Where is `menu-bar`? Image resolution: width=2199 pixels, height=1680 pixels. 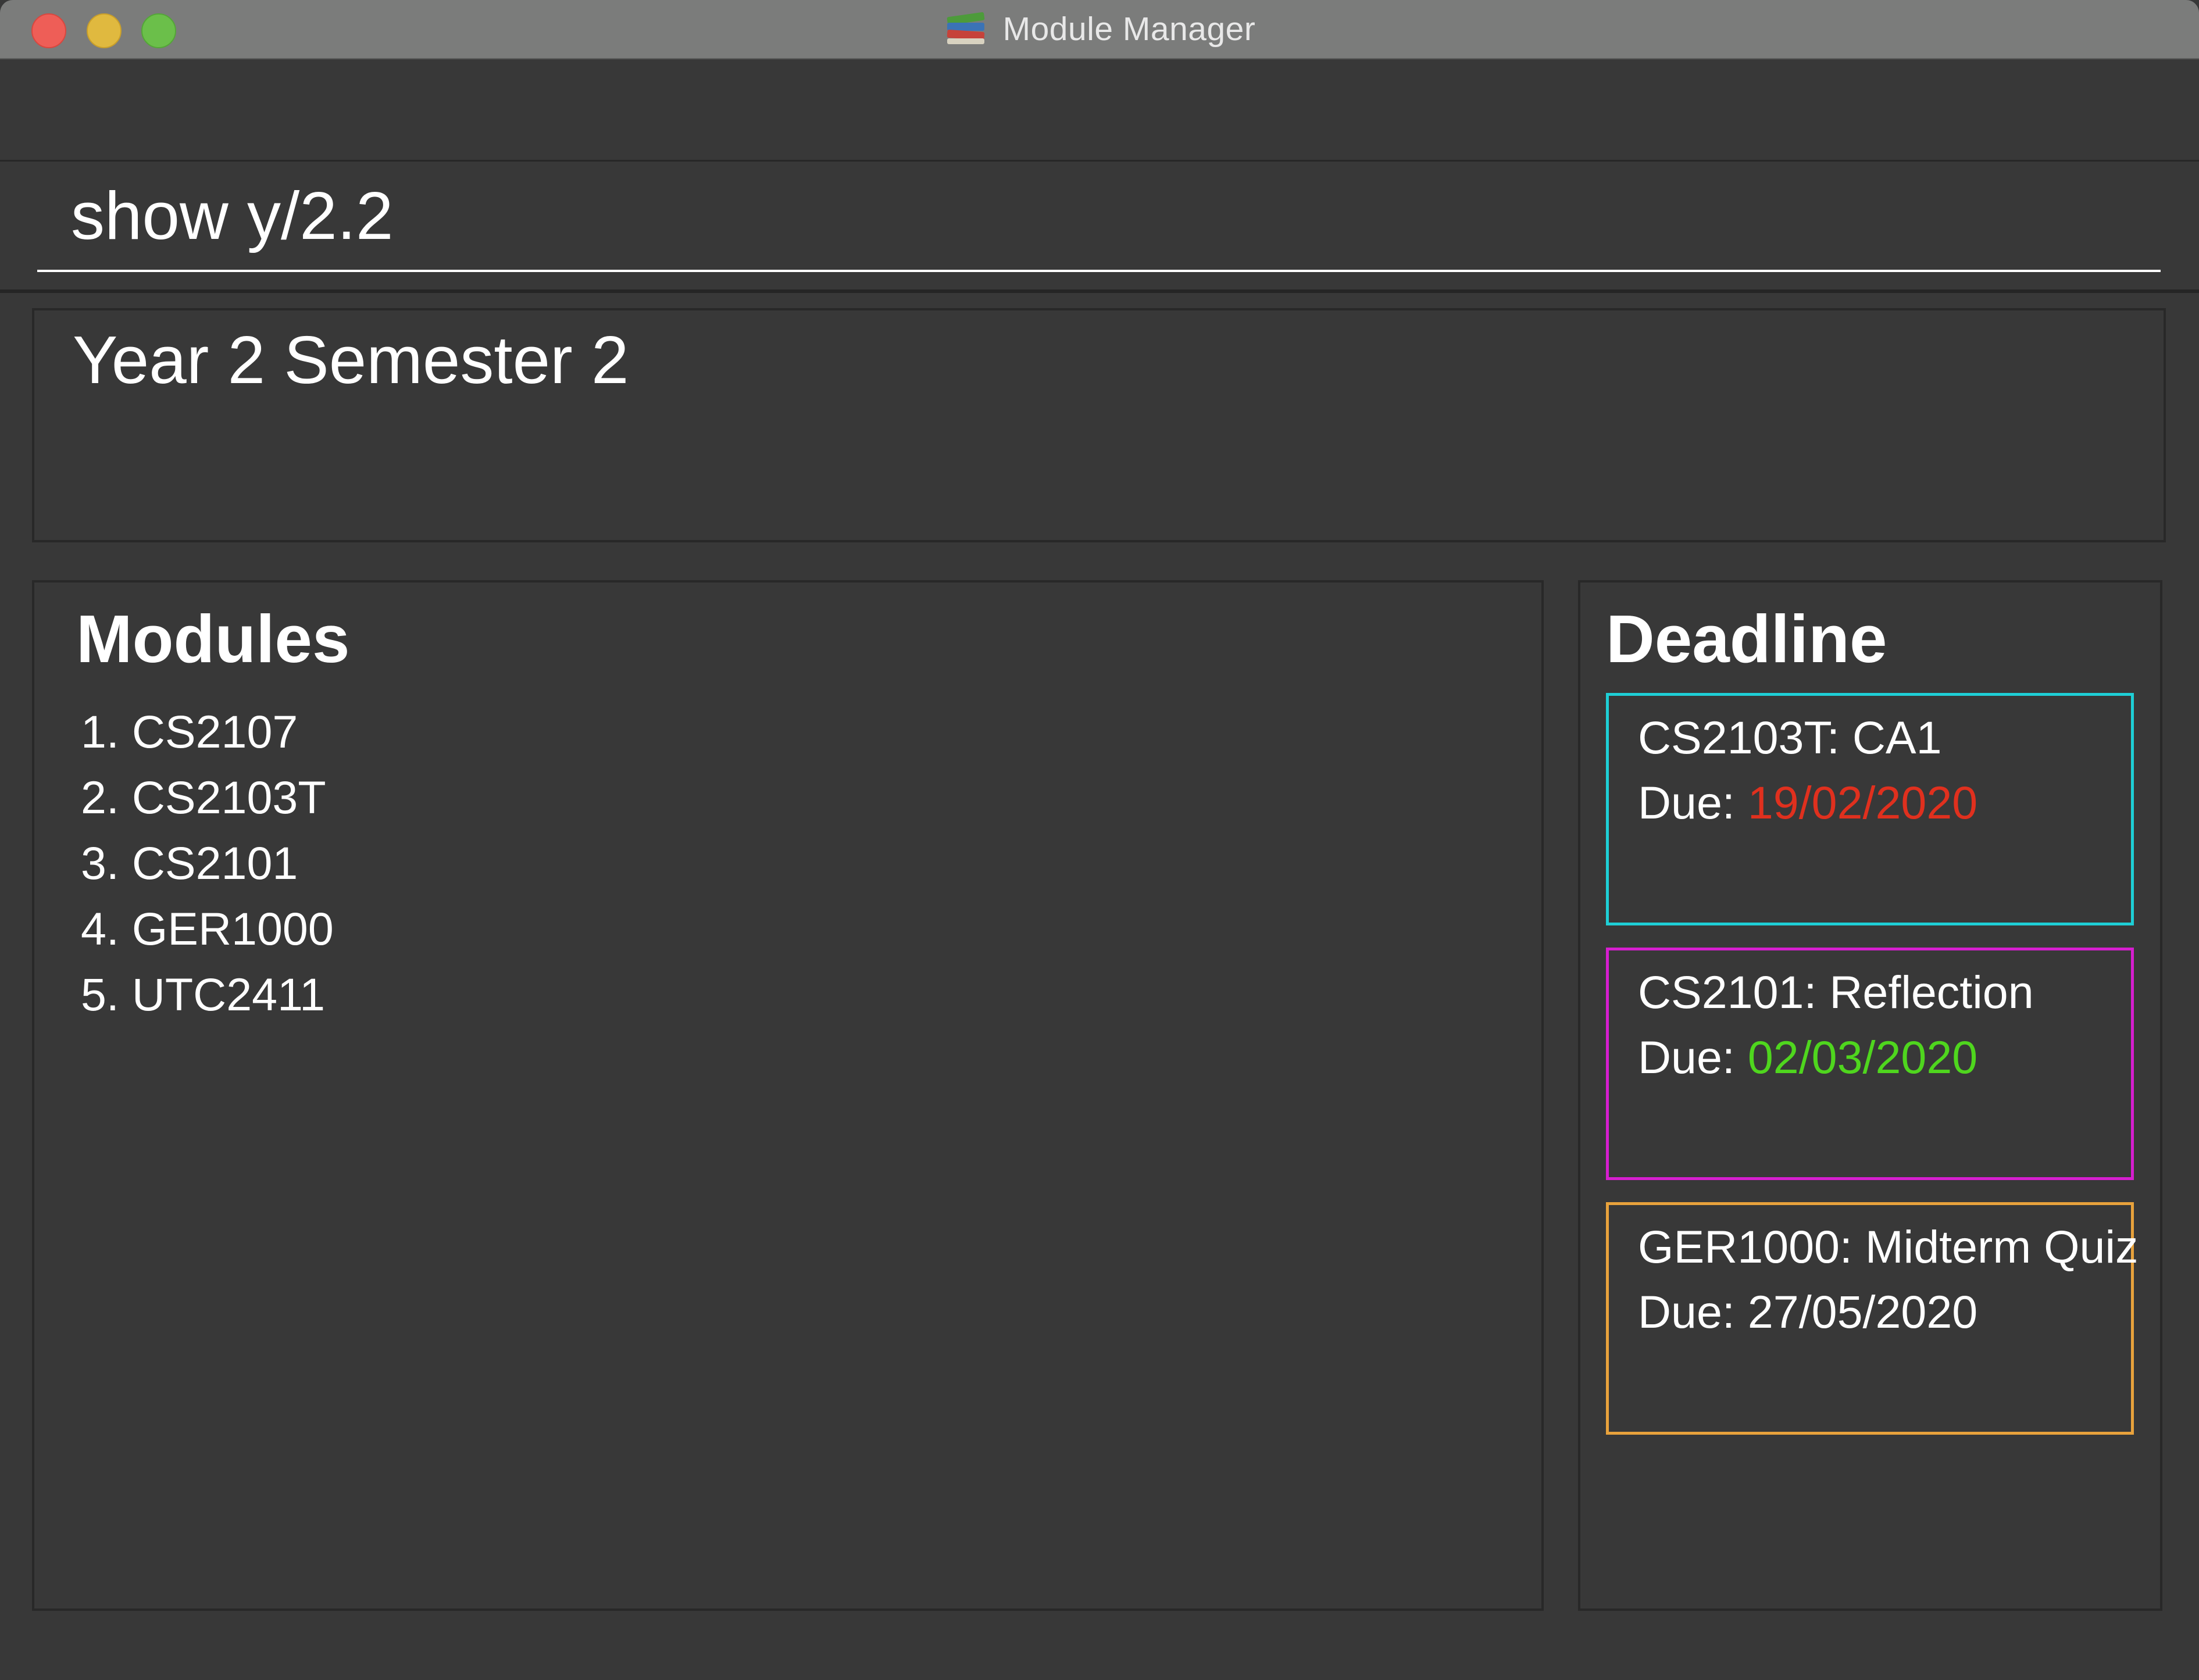
menu-bar is located at coordinates (1099, 111).